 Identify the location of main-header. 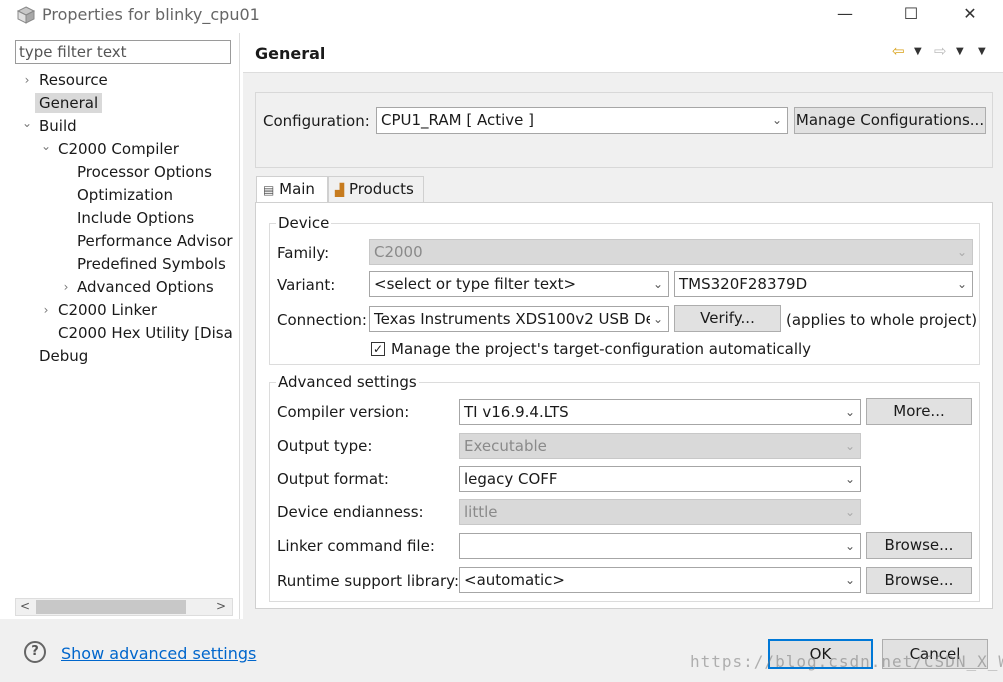
(623, 53).